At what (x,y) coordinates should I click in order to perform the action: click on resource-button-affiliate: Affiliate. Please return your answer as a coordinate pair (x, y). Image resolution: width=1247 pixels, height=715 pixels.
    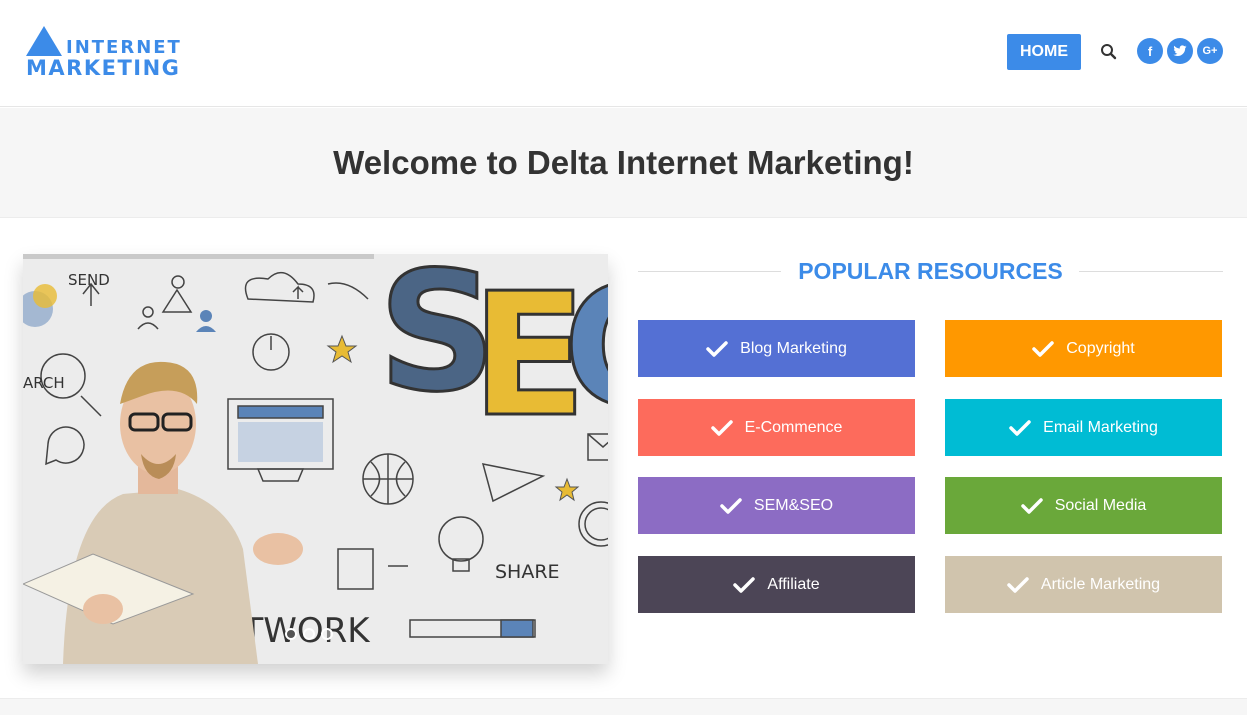
    Looking at the image, I should click on (776, 584).